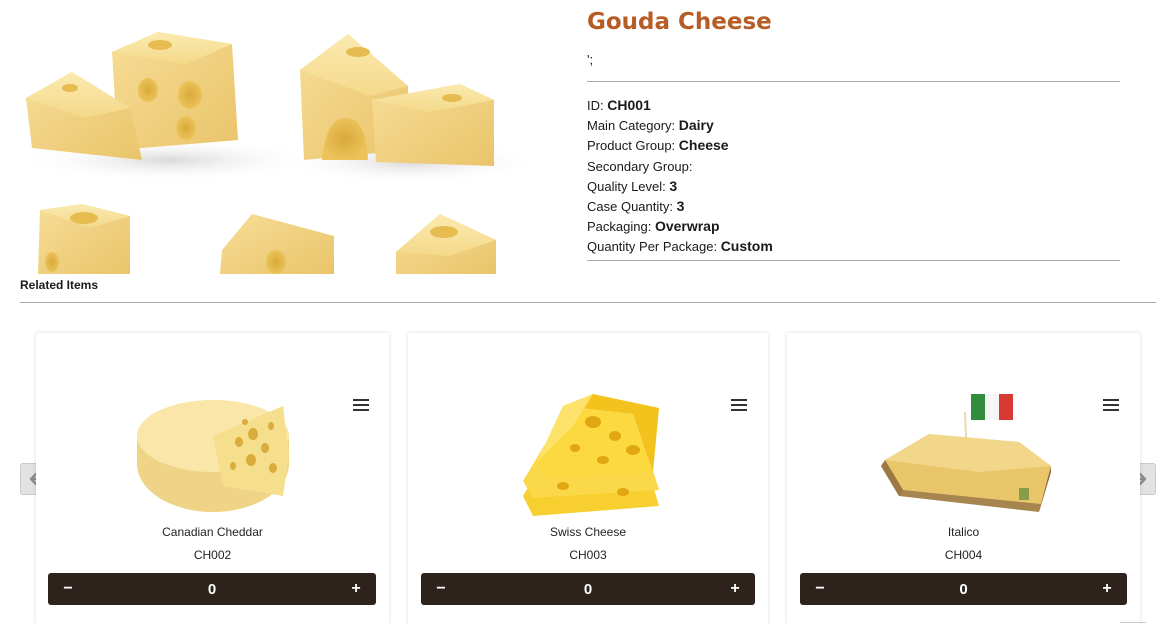  What do you see at coordinates (590, 59) in the screenshot?
I see `product-description: ';` at bounding box center [590, 59].